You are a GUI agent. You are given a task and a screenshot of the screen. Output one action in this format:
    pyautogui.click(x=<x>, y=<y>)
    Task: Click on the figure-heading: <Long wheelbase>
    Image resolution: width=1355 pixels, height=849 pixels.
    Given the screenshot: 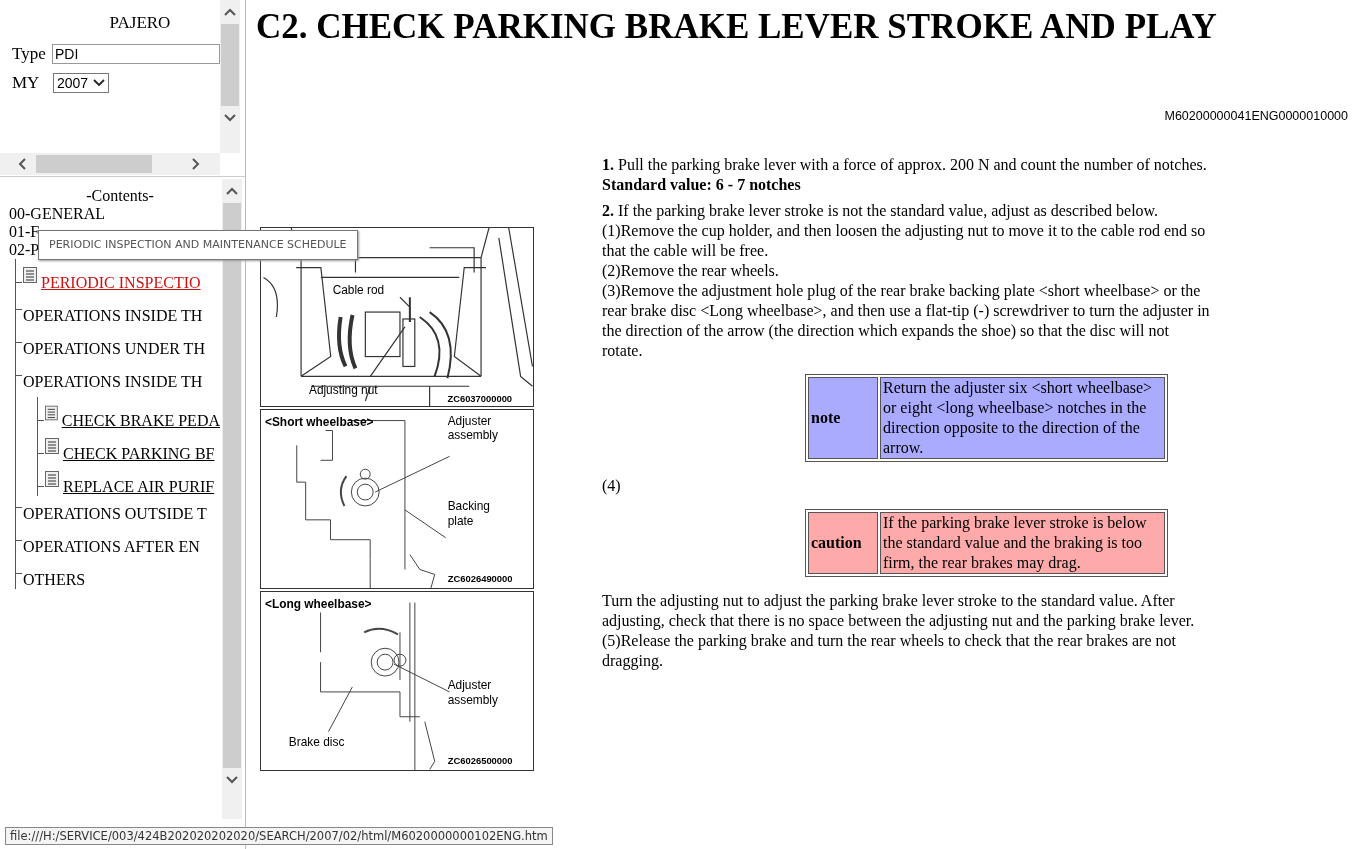 What is the action you would take?
    pyautogui.click(x=318, y=603)
    